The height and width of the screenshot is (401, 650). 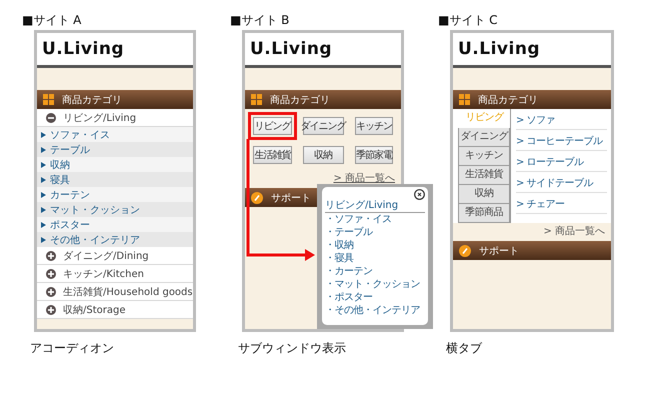 I want to click on figure-caption: アコーディオン, so click(x=72, y=348).